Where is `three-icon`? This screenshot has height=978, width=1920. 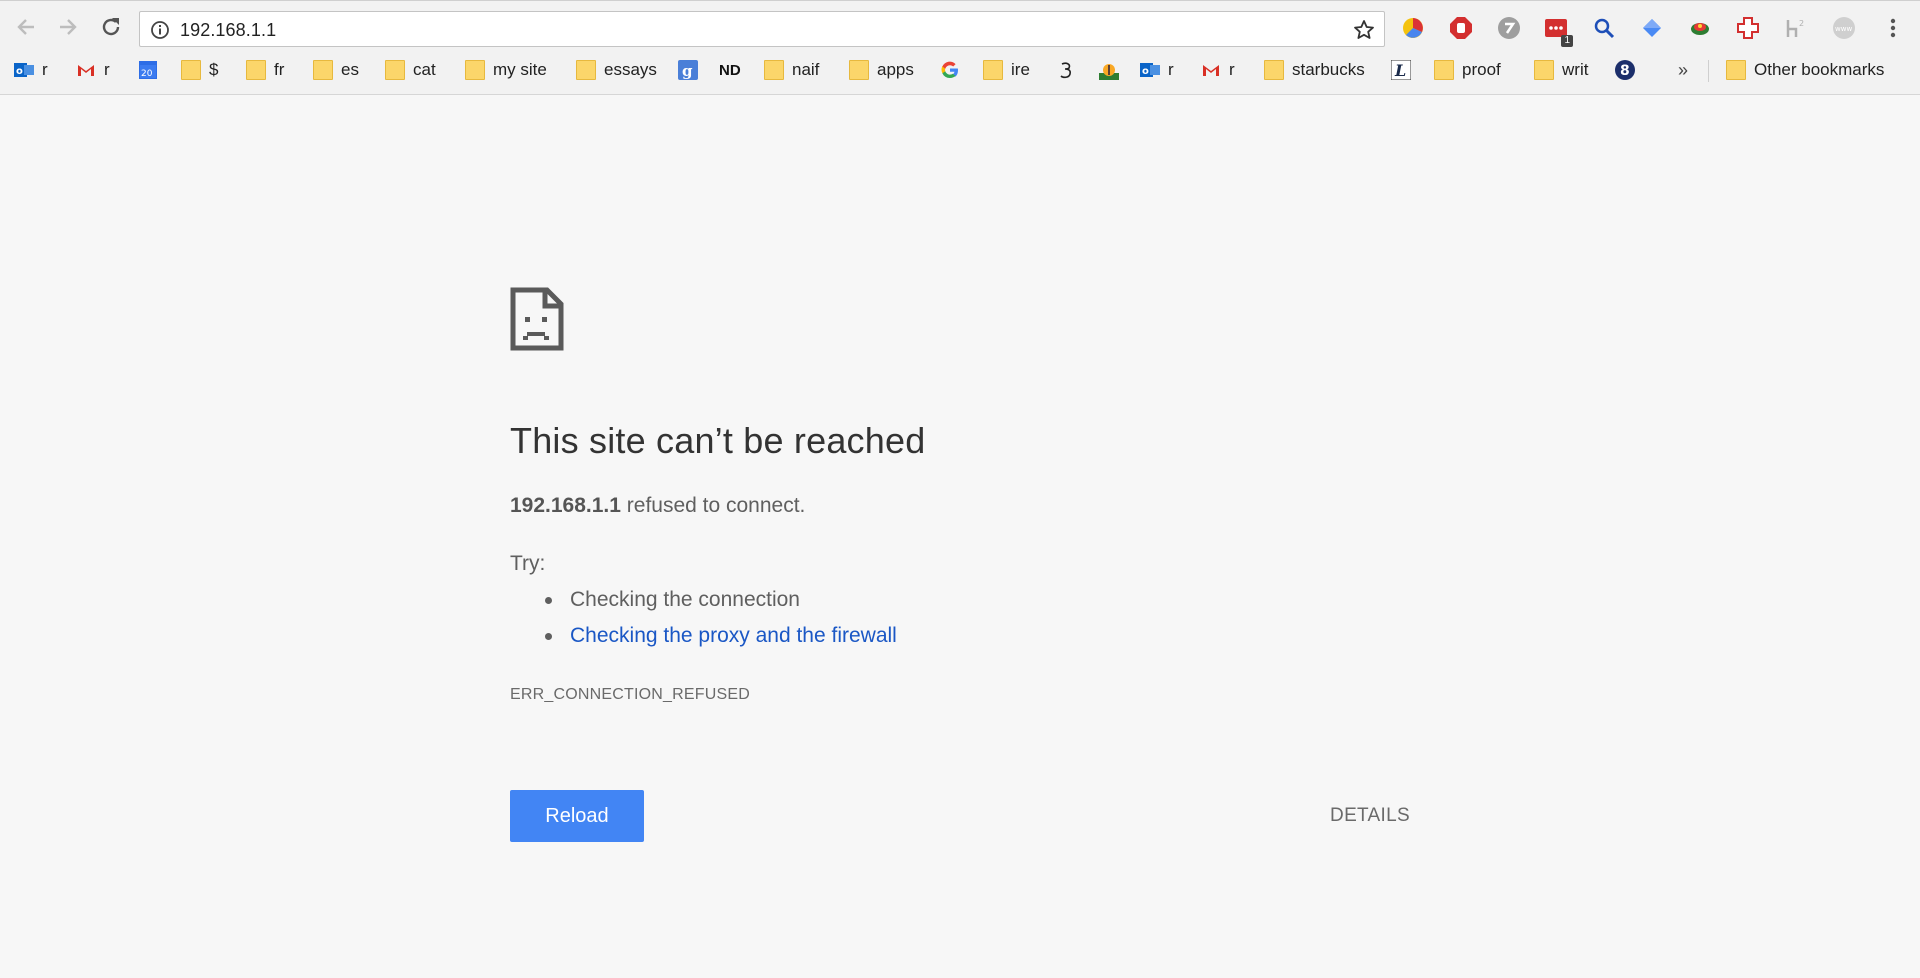
three-icon is located at coordinates (1065, 70).